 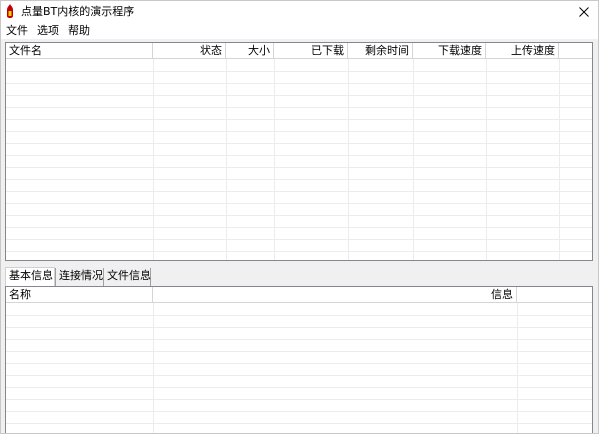 What do you see at coordinates (10, 11) in the screenshot?
I see `app-icon` at bounding box center [10, 11].